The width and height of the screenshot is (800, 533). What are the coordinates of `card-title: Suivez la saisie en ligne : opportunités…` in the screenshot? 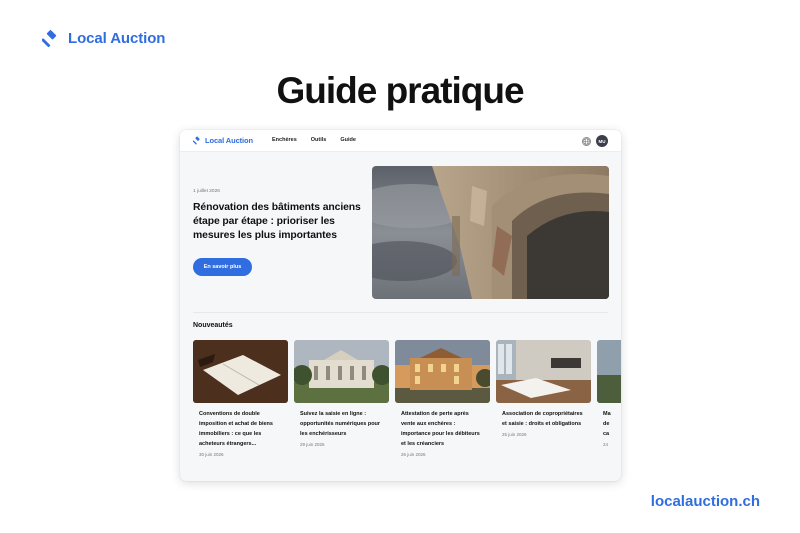 It's located at (340, 424).